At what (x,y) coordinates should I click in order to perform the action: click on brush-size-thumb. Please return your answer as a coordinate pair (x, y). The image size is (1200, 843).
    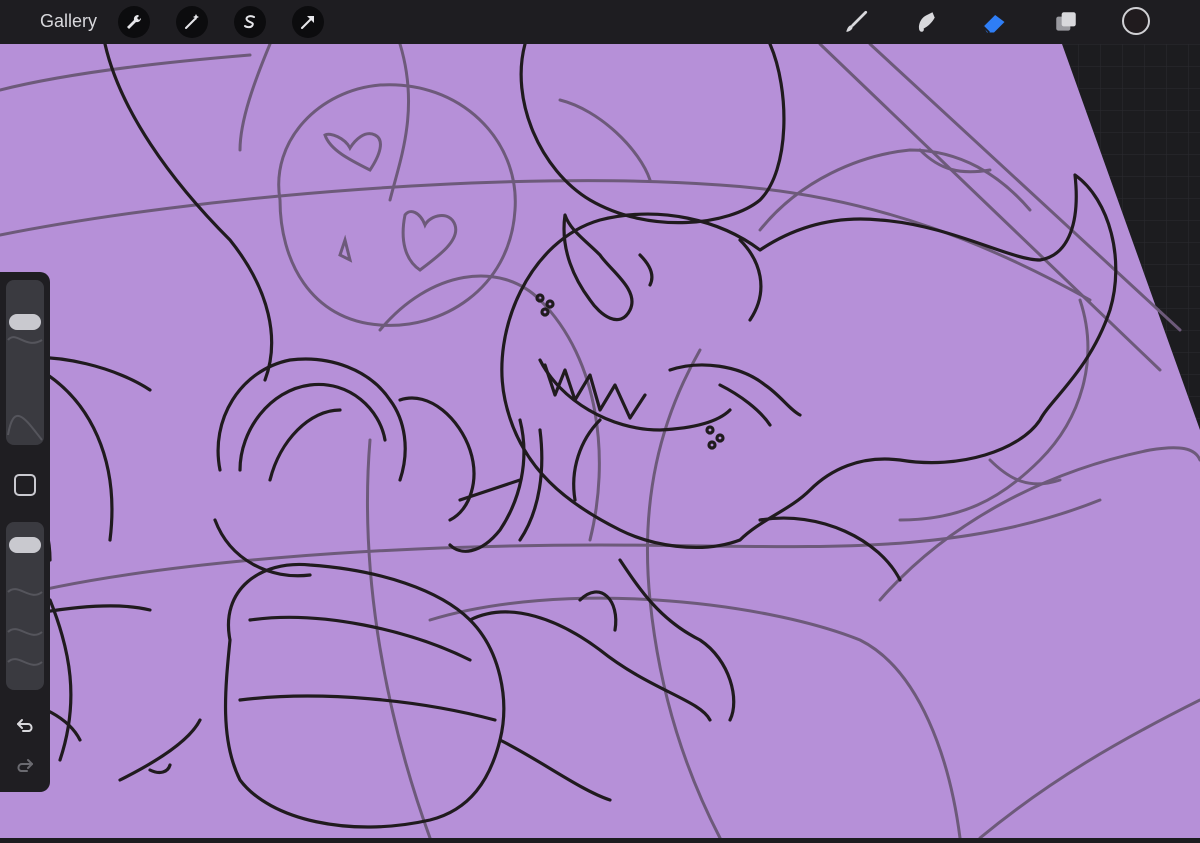
    Looking at the image, I should click on (25, 322).